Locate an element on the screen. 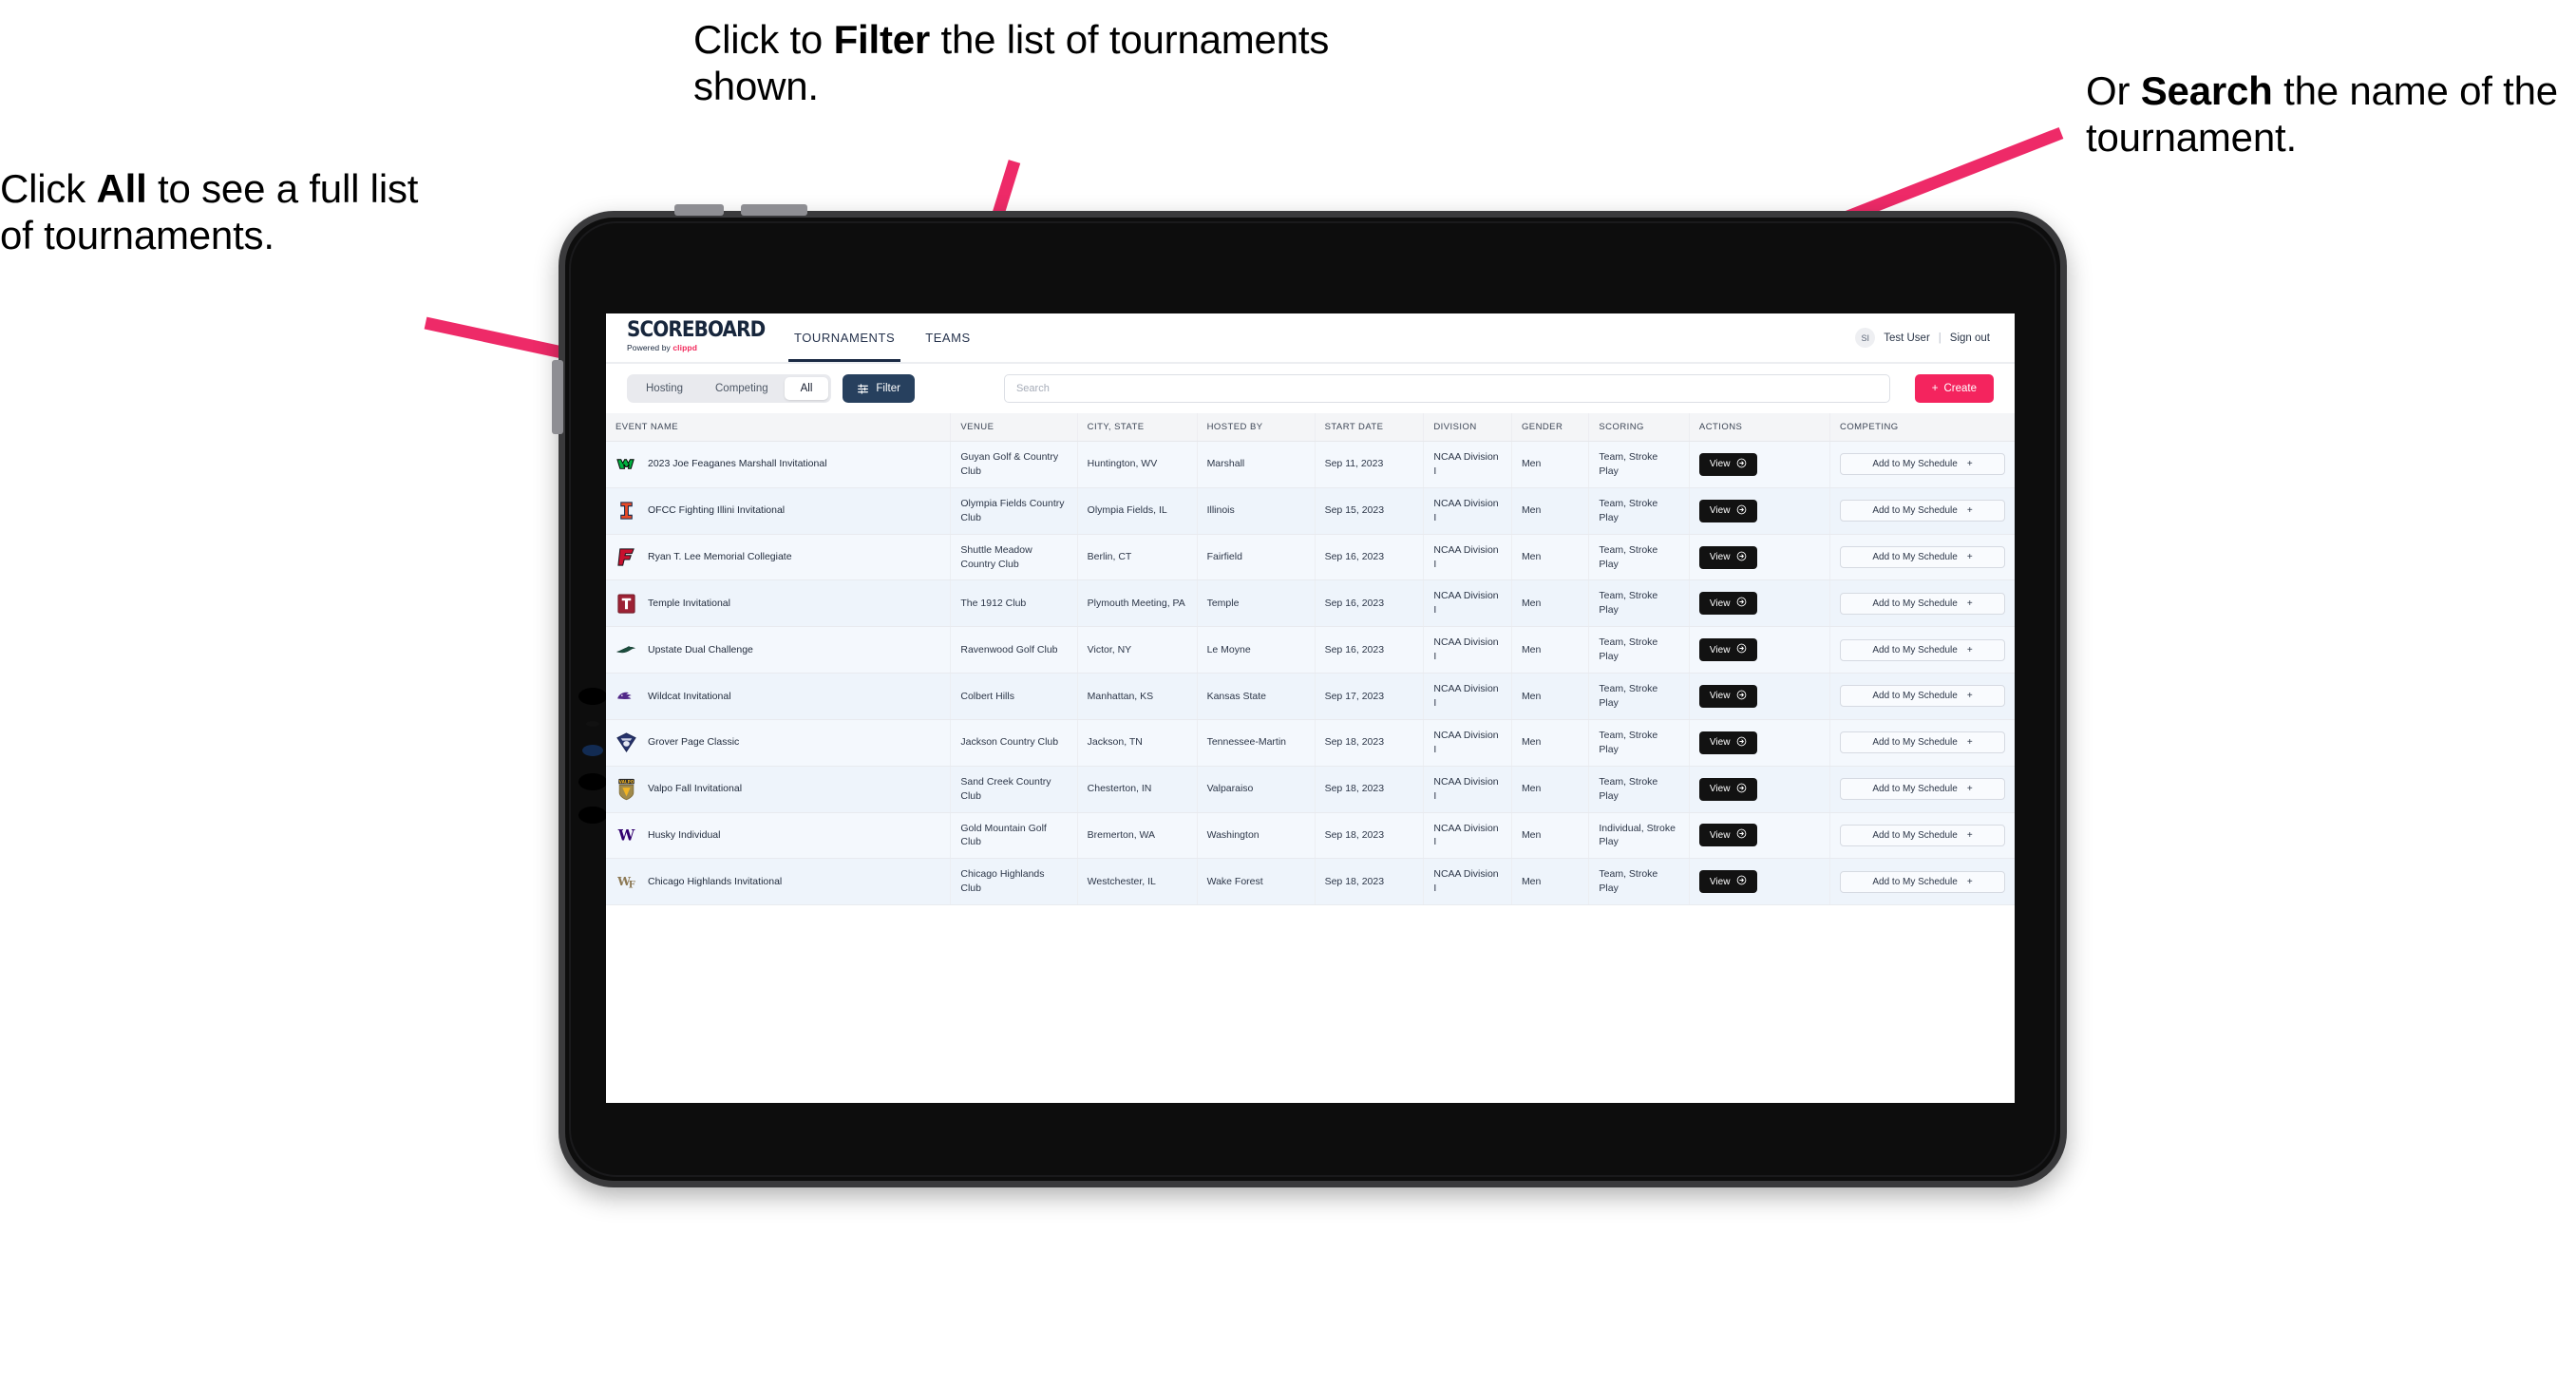 This screenshot has width=2576, height=1386. segment-competing: Competing is located at coordinates (742, 388).